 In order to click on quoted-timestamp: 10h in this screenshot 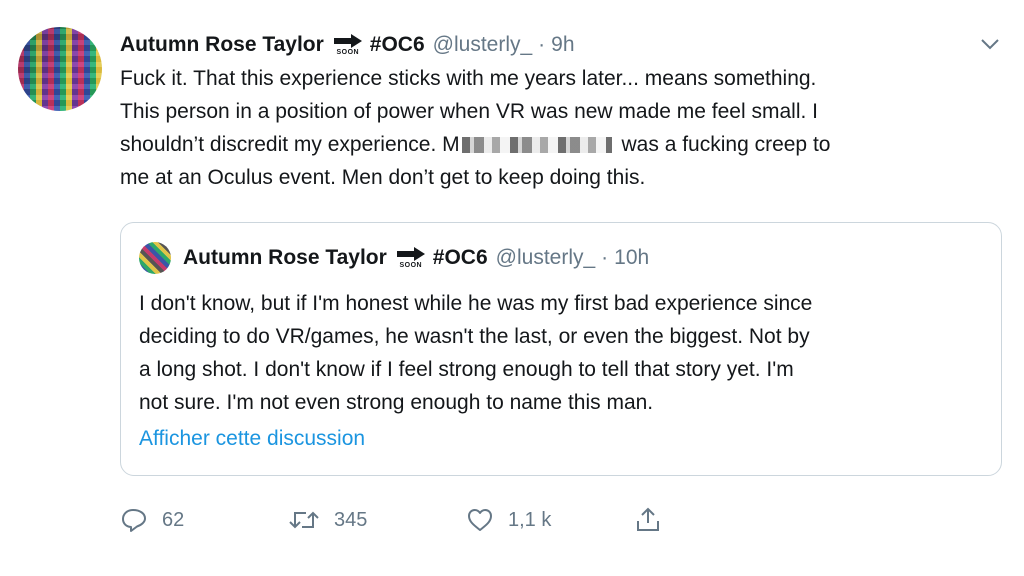, I will do `click(632, 257)`.